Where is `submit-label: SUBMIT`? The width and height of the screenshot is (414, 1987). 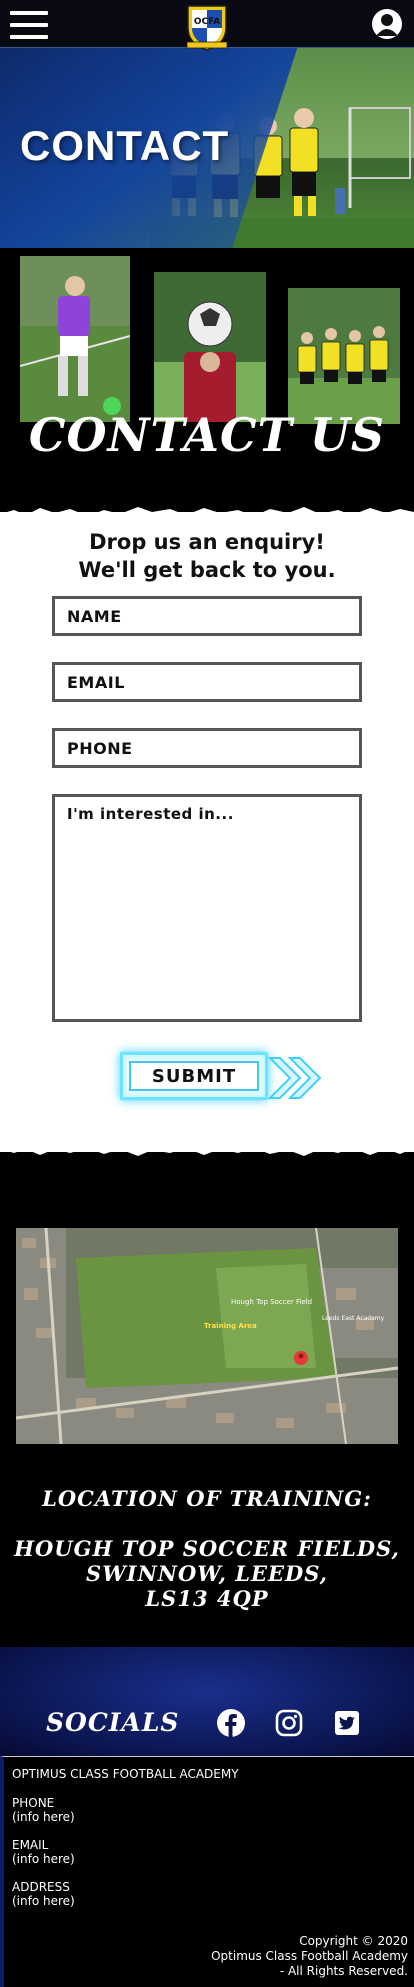
submit-label: SUBMIT is located at coordinates (194, 1076).